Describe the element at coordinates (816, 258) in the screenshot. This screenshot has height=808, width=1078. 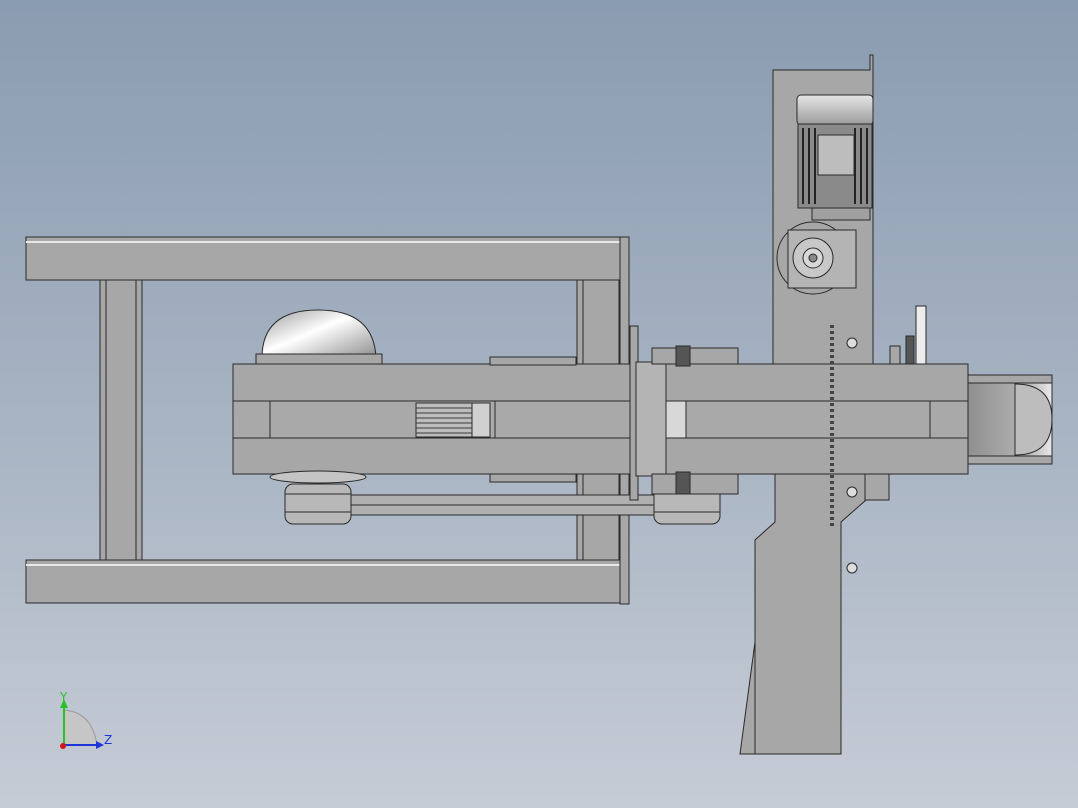
I see `gearbox` at that location.